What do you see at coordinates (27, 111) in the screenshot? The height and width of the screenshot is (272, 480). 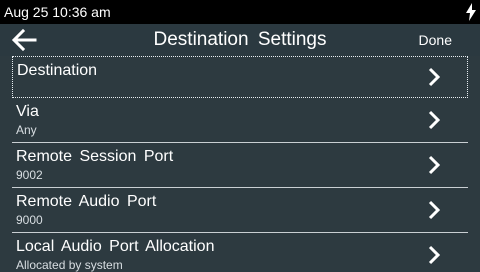 I see `list-item-label: Via` at bounding box center [27, 111].